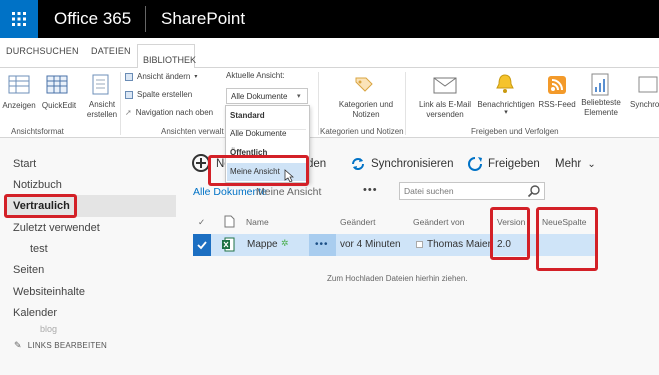 This screenshot has height=375, width=659. What do you see at coordinates (514, 164) in the screenshot?
I see `share-button: Freigeben` at bounding box center [514, 164].